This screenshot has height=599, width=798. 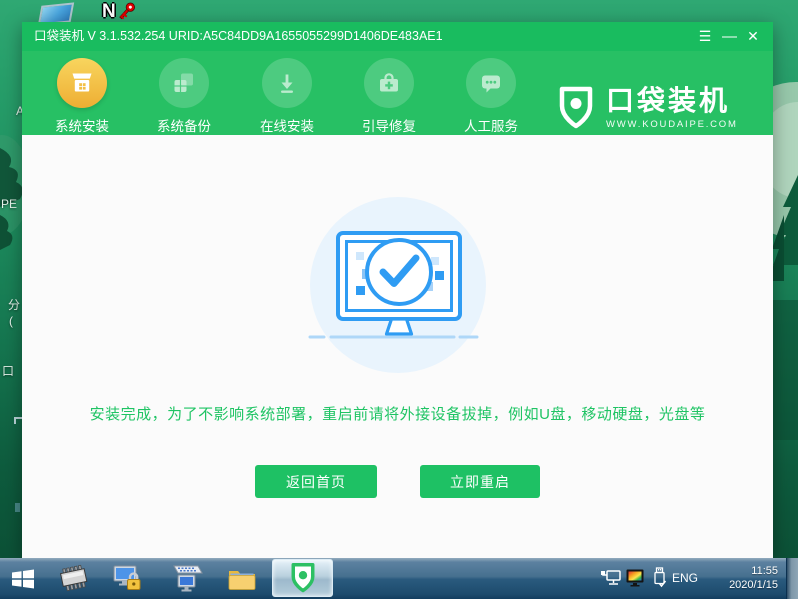 I want to click on nav-label: 引导修复, so click(x=389, y=126).